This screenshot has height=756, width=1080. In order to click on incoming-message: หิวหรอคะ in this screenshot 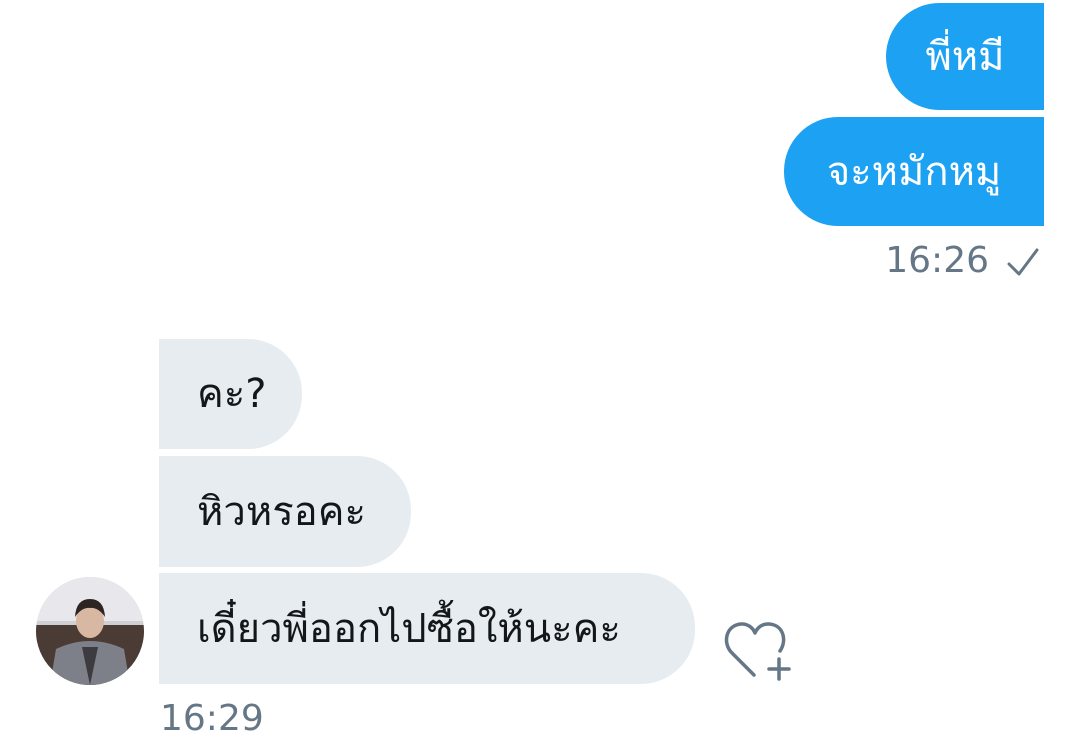, I will do `click(285, 511)`.